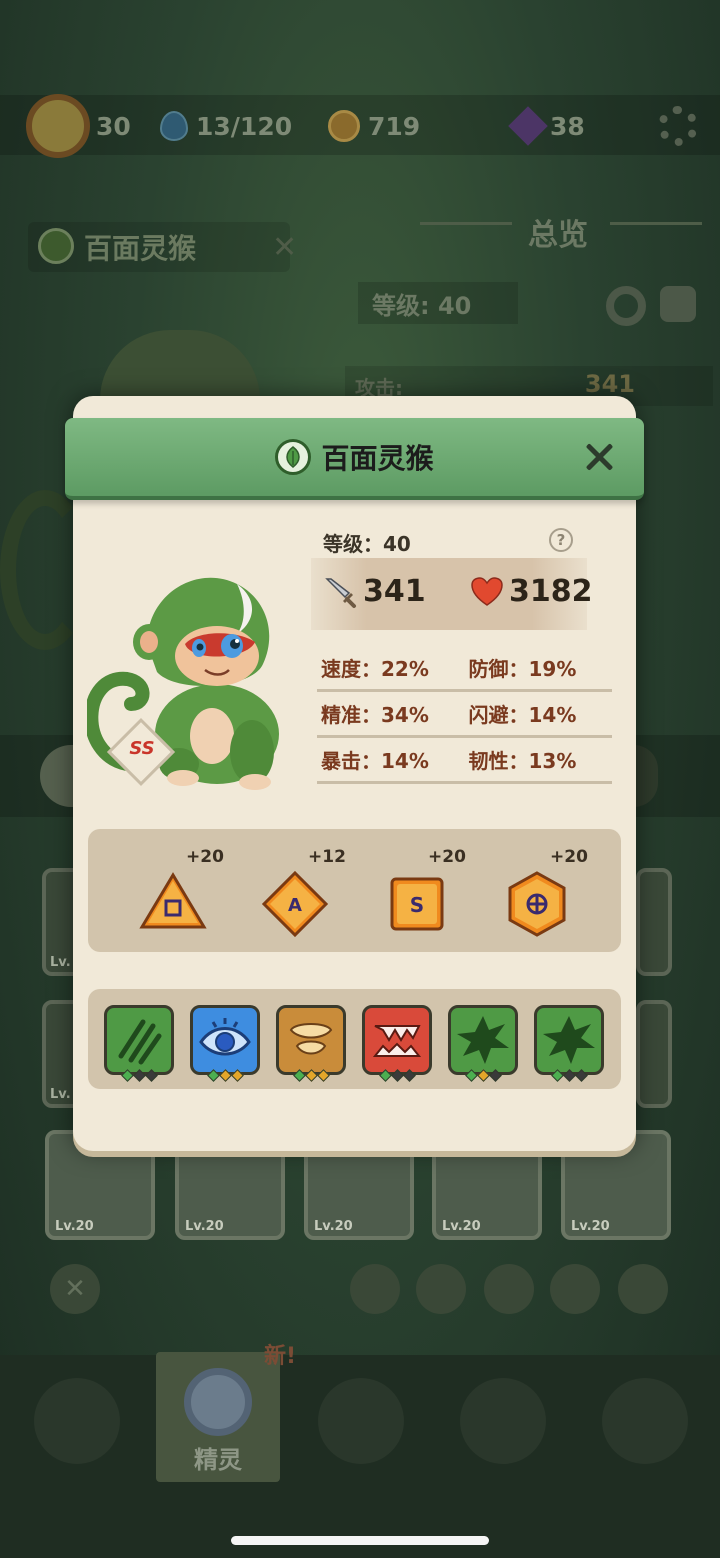 The image size is (720, 1558). I want to click on nav-map-icon, so click(361, 1421).